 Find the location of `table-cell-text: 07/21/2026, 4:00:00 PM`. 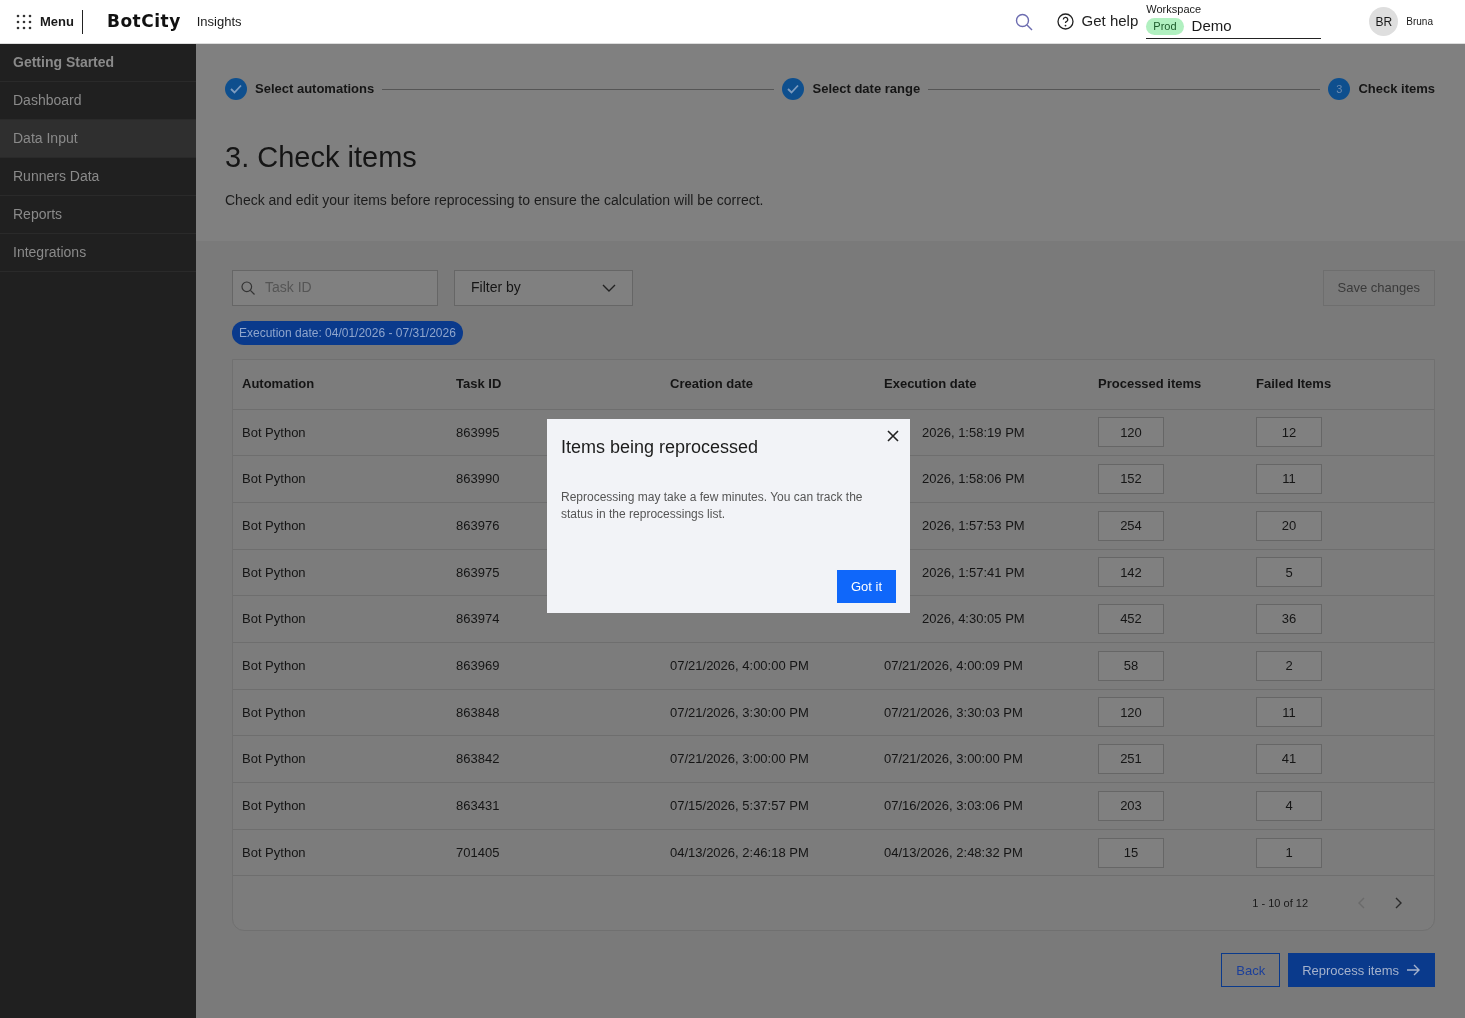

table-cell-text: 07/21/2026, 4:00:00 PM is located at coordinates (739, 666).